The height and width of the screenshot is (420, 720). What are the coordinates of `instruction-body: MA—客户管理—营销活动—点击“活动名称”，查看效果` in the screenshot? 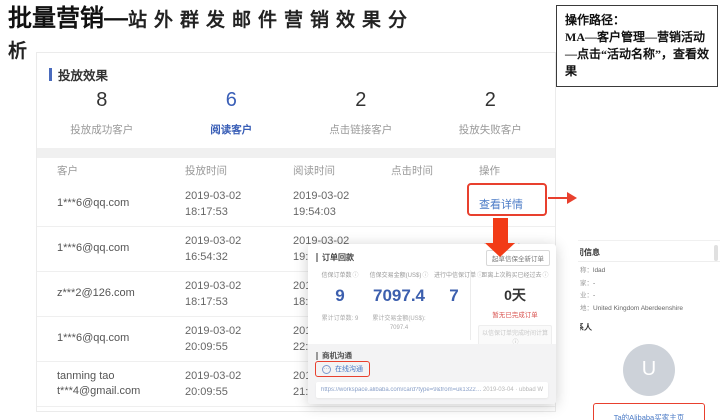 It's located at (637, 54).